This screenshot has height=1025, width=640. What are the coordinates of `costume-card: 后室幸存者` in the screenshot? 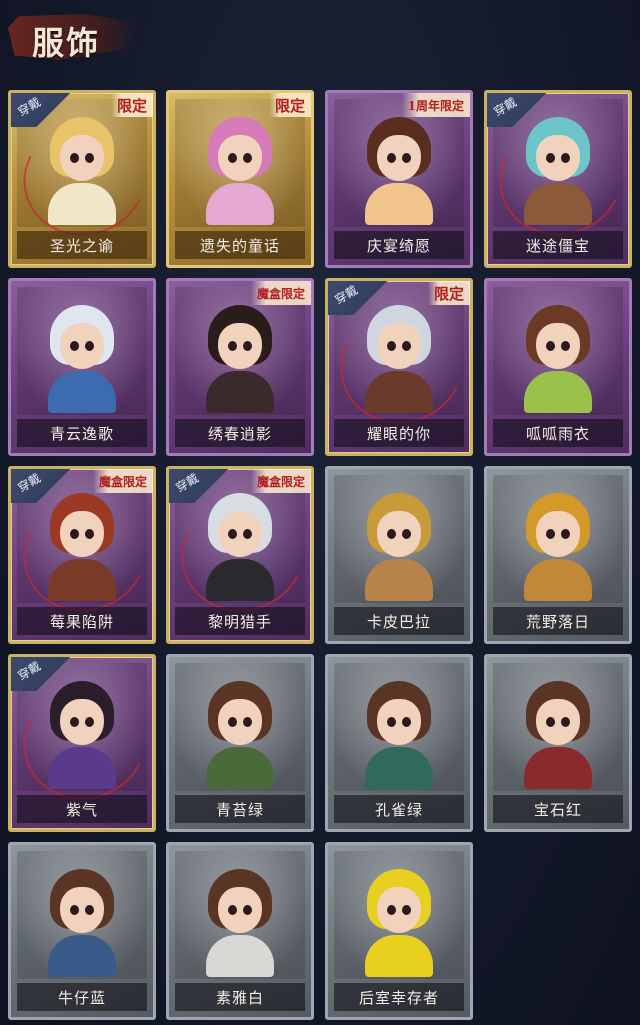 It's located at (399, 931).